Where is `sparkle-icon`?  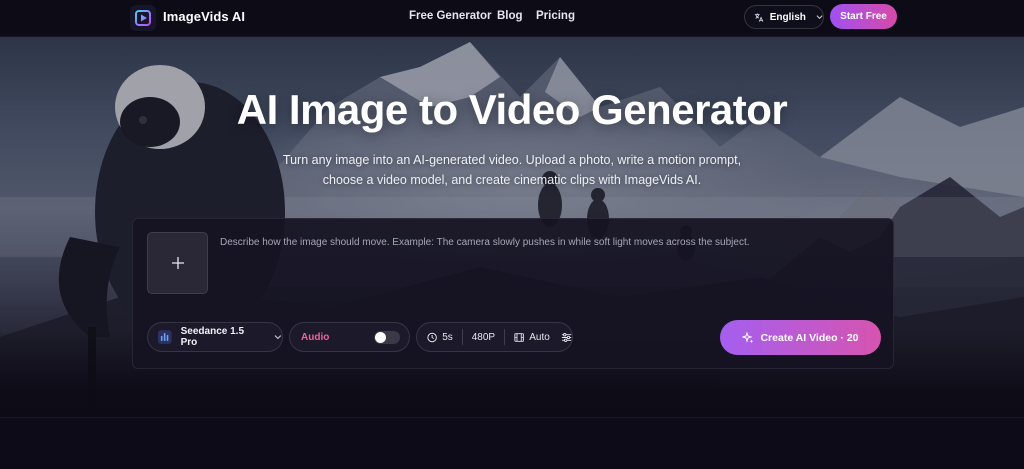 sparkle-icon is located at coordinates (748, 337).